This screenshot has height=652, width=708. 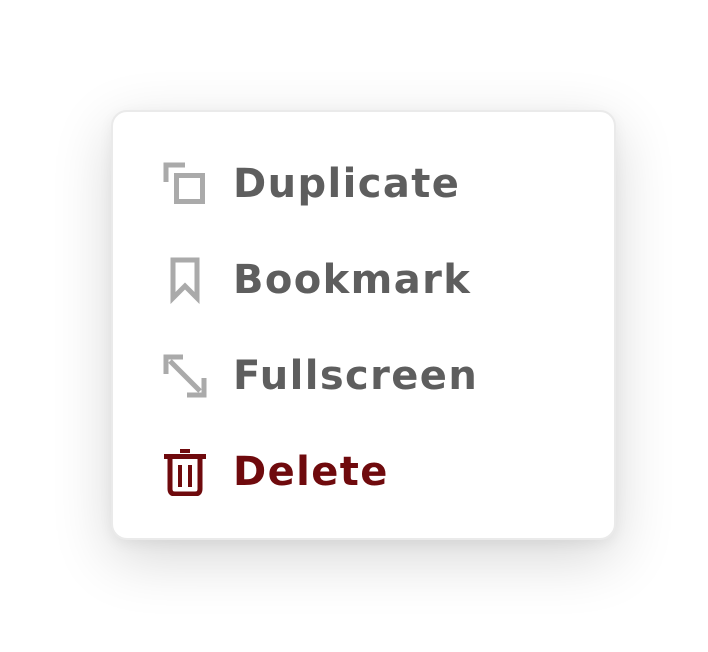 What do you see at coordinates (185, 280) in the screenshot?
I see `bookmark-icon` at bounding box center [185, 280].